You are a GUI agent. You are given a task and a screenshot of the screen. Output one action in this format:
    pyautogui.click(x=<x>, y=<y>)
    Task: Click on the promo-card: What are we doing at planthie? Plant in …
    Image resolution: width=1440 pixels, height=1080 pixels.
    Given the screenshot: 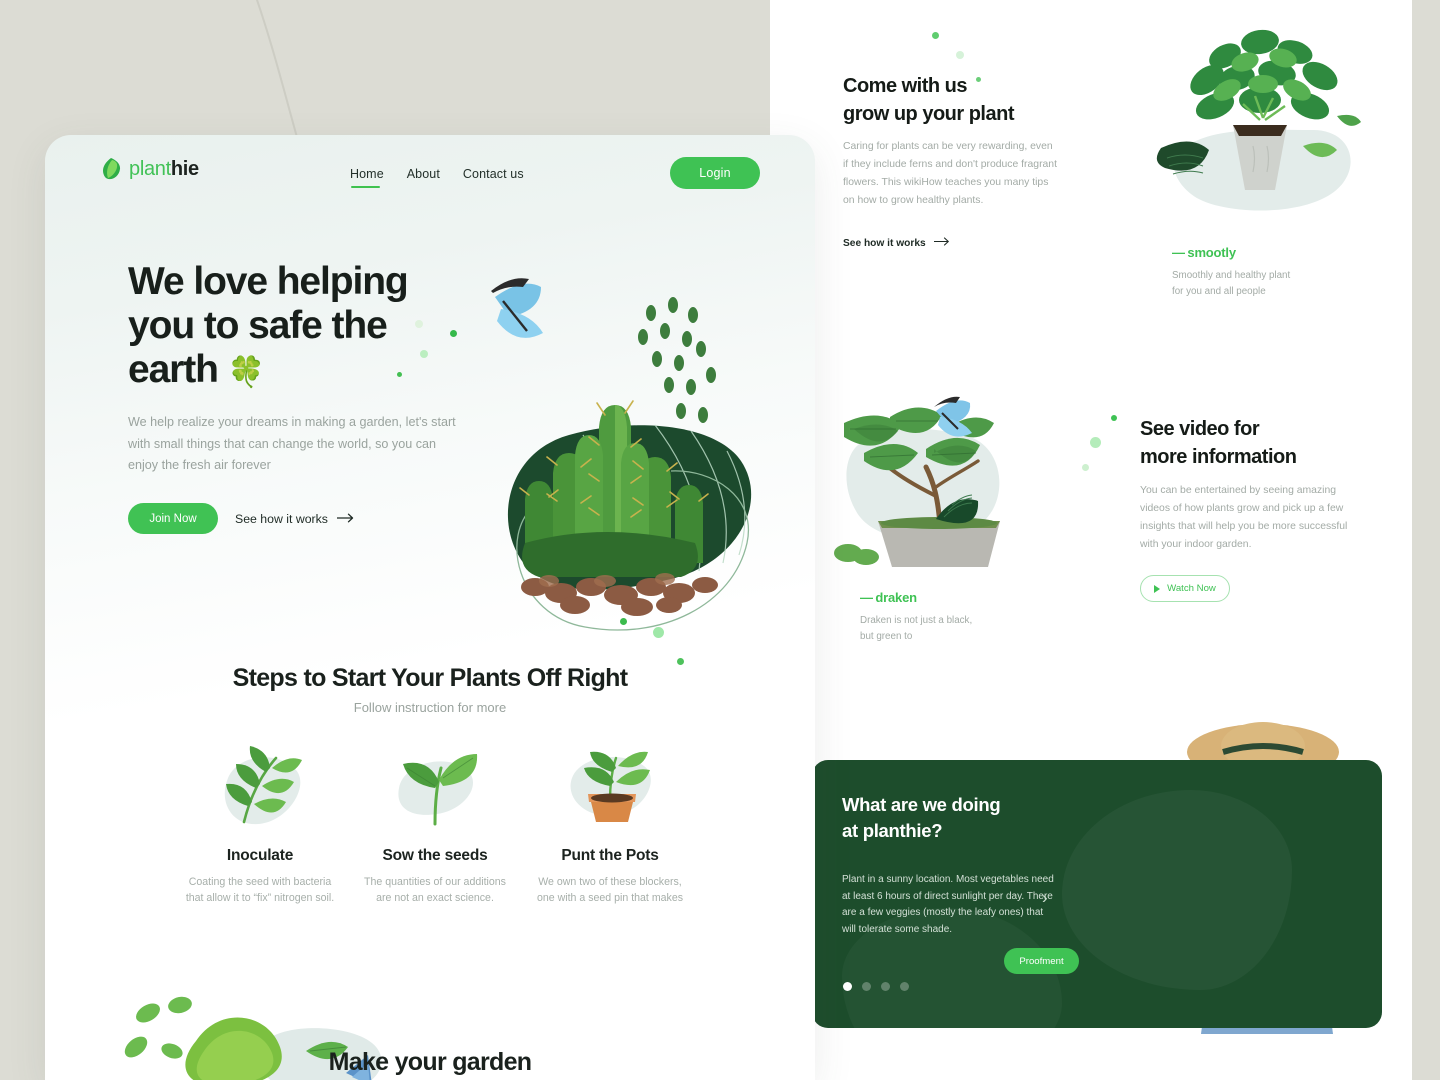 What is the action you would take?
    pyautogui.click(x=1097, y=894)
    